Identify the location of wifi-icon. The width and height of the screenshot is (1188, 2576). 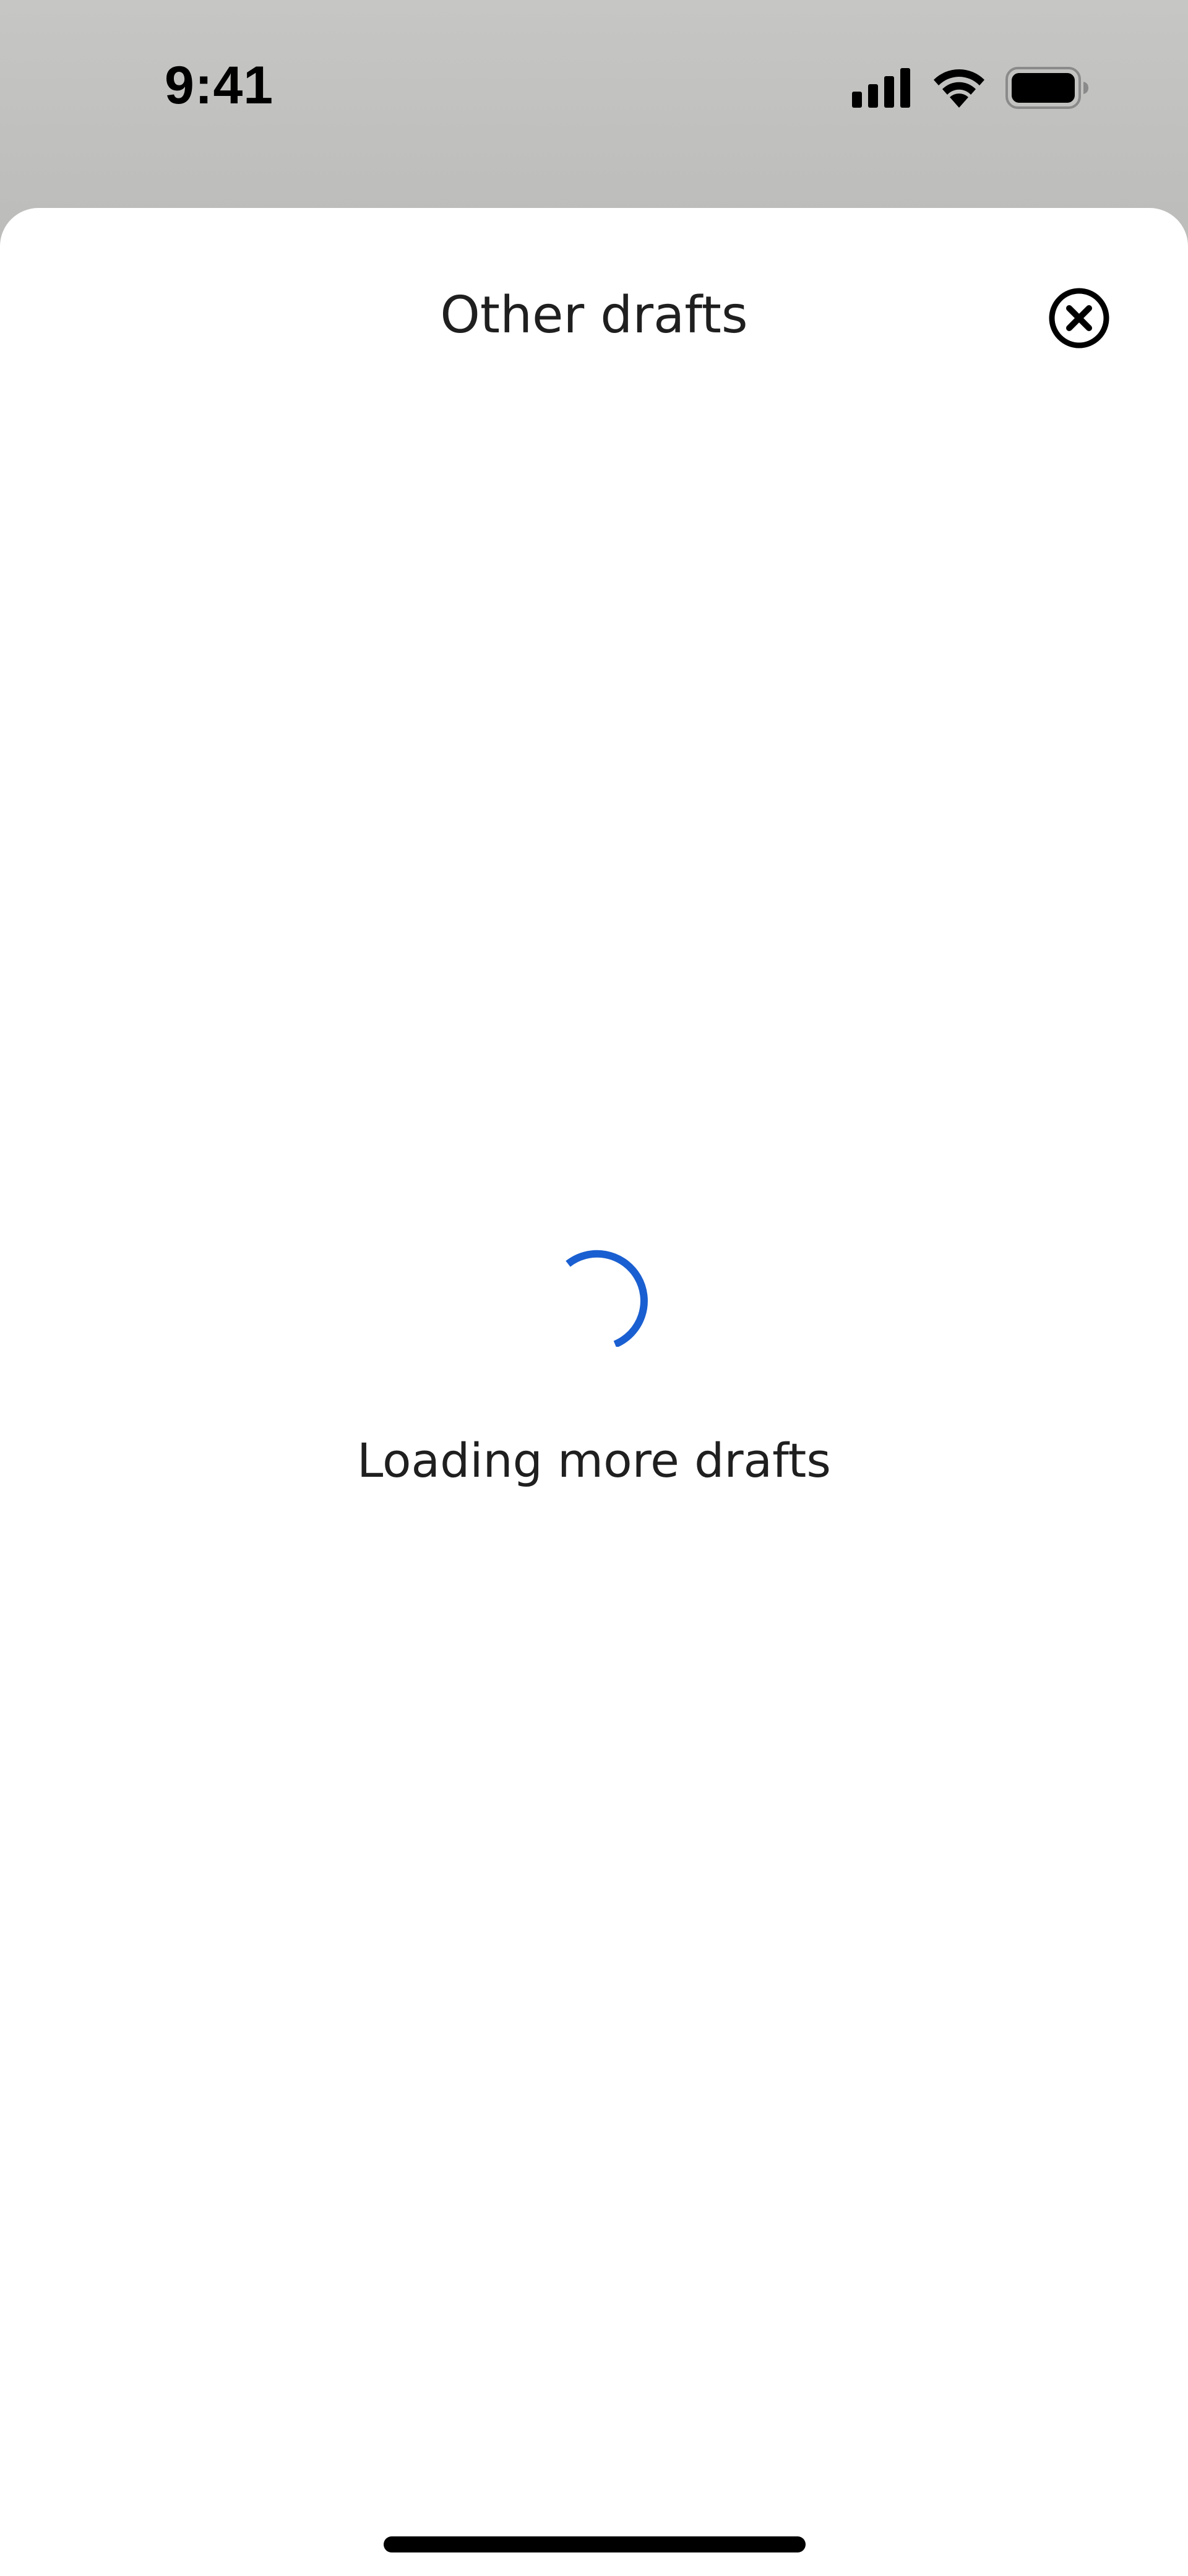
(959, 88).